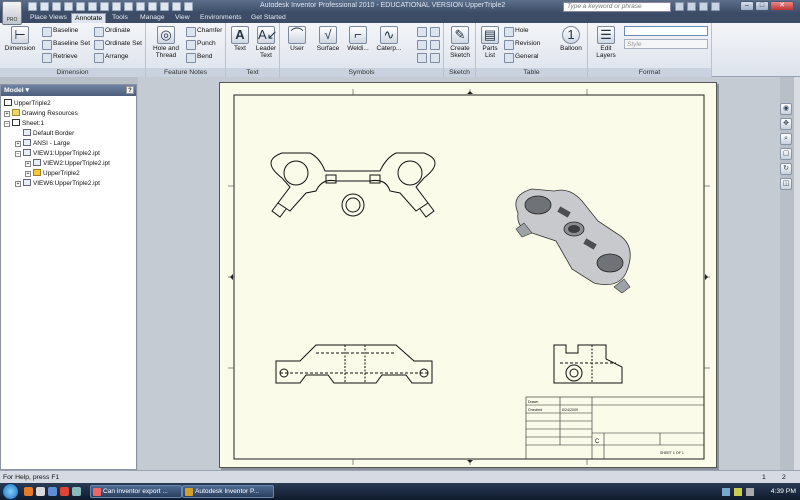 The height and width of the screenshot is (500, 800). I want to click on network-icon, so click(726, 492).